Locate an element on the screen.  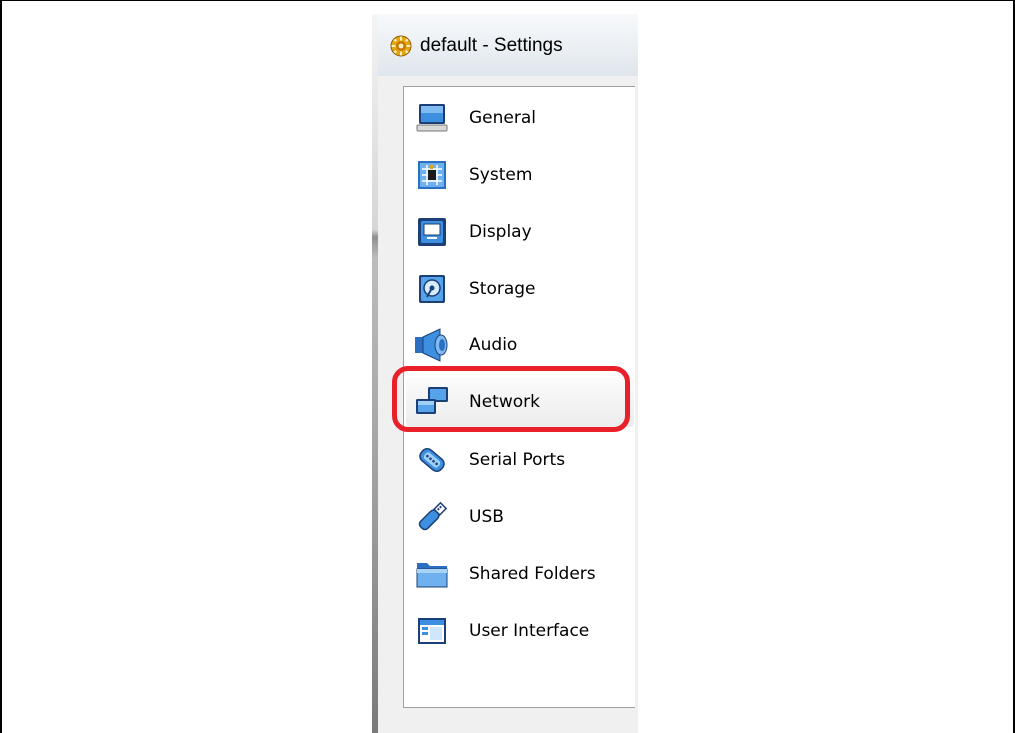
sidebar-item-serial-ports: Serial Ports is located at coordinates (520, 460).